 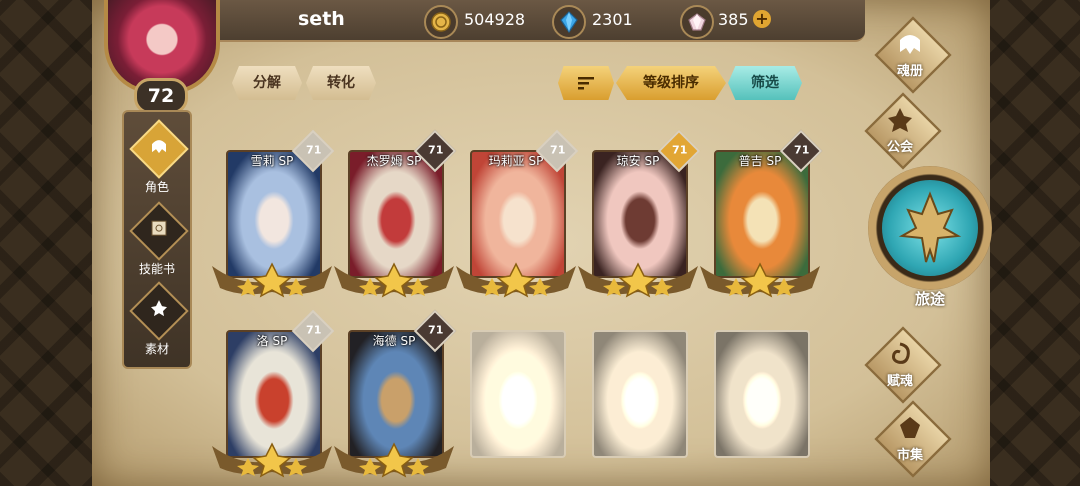 I want to click on journey-button: 旅途, so click(x=930, y=237).